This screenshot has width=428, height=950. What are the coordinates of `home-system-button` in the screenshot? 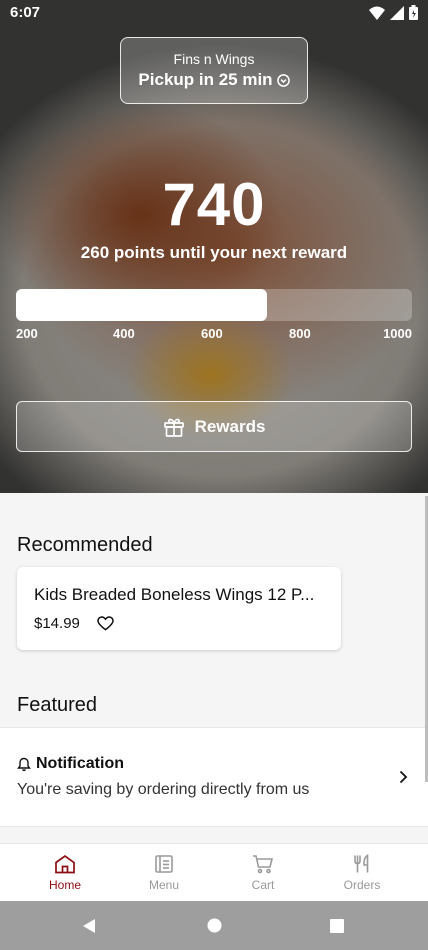 It's located at (214, 925).